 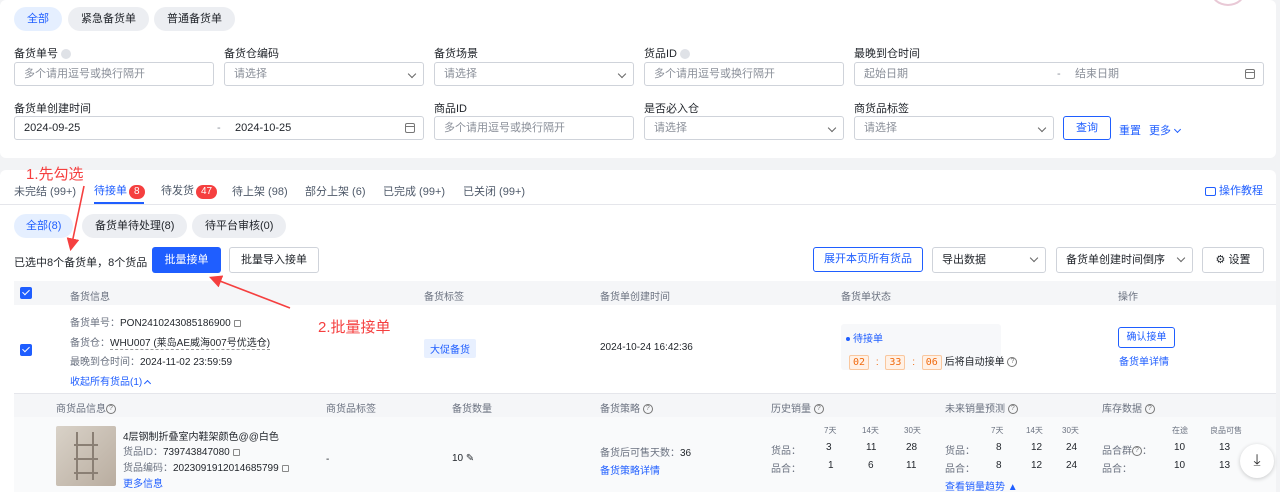 I want to click on strategy-detail-link: 备货策略详情, so click(x=630, y=469).